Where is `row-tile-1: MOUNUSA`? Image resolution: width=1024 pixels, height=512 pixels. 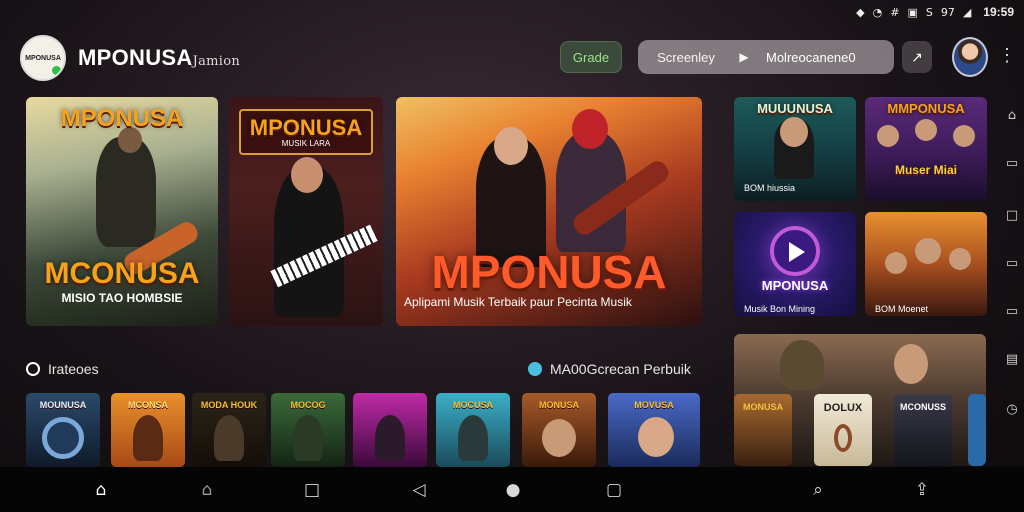 row-tile-1: MOUNUSA is located at coordinates (63, 430).